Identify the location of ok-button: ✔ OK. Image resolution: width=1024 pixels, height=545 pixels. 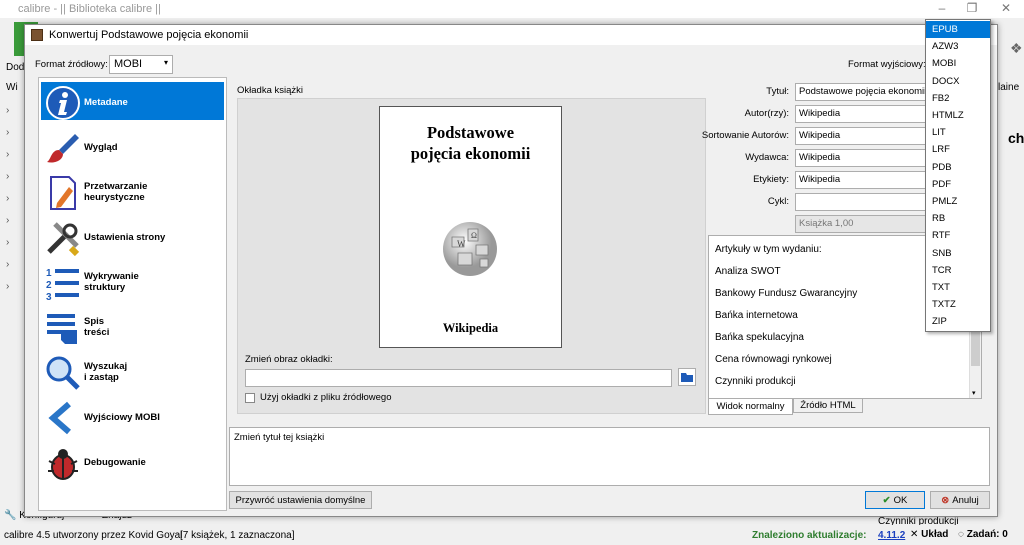
(895, 500).